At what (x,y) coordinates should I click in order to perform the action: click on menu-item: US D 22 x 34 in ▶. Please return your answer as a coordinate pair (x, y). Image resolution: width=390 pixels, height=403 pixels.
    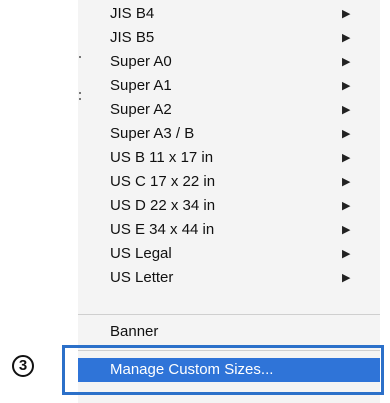
    Looking at the image, I should click on (229, 206).